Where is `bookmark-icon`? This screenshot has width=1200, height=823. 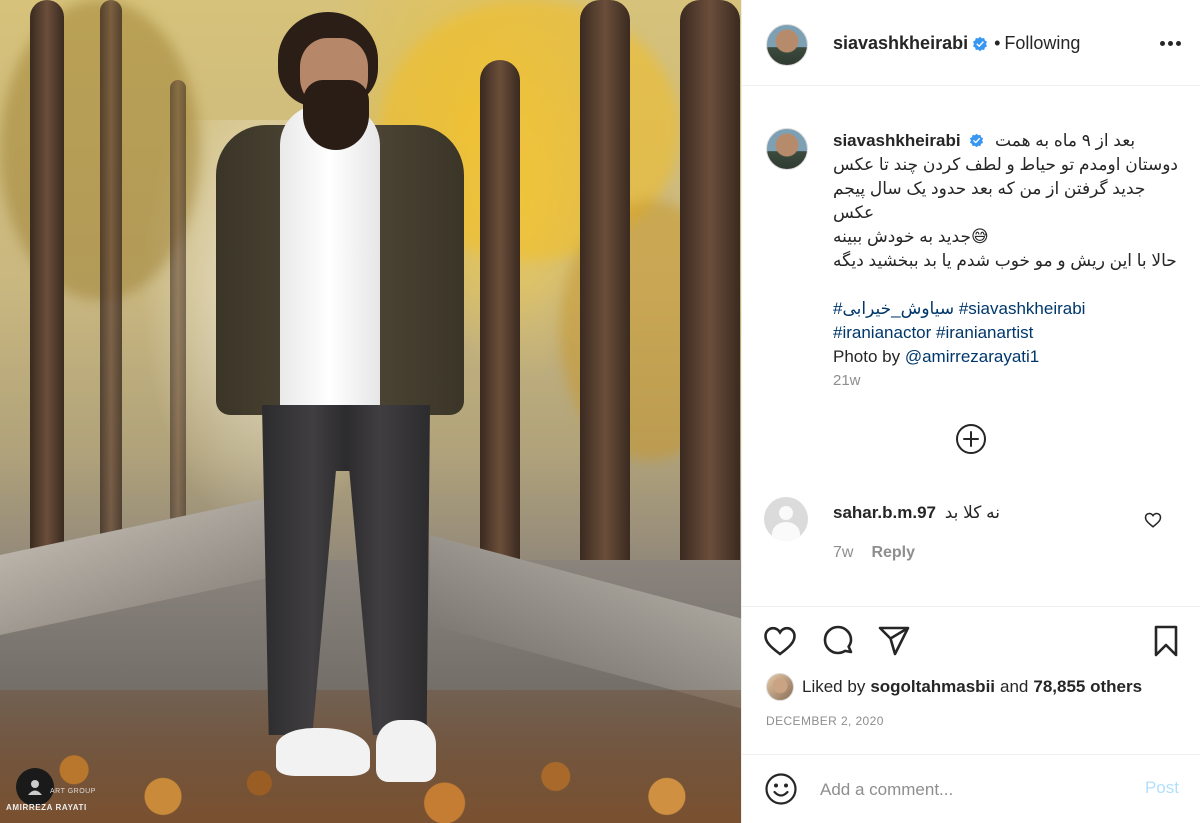
bookmark-icon is located at coordinates (1166, 641).